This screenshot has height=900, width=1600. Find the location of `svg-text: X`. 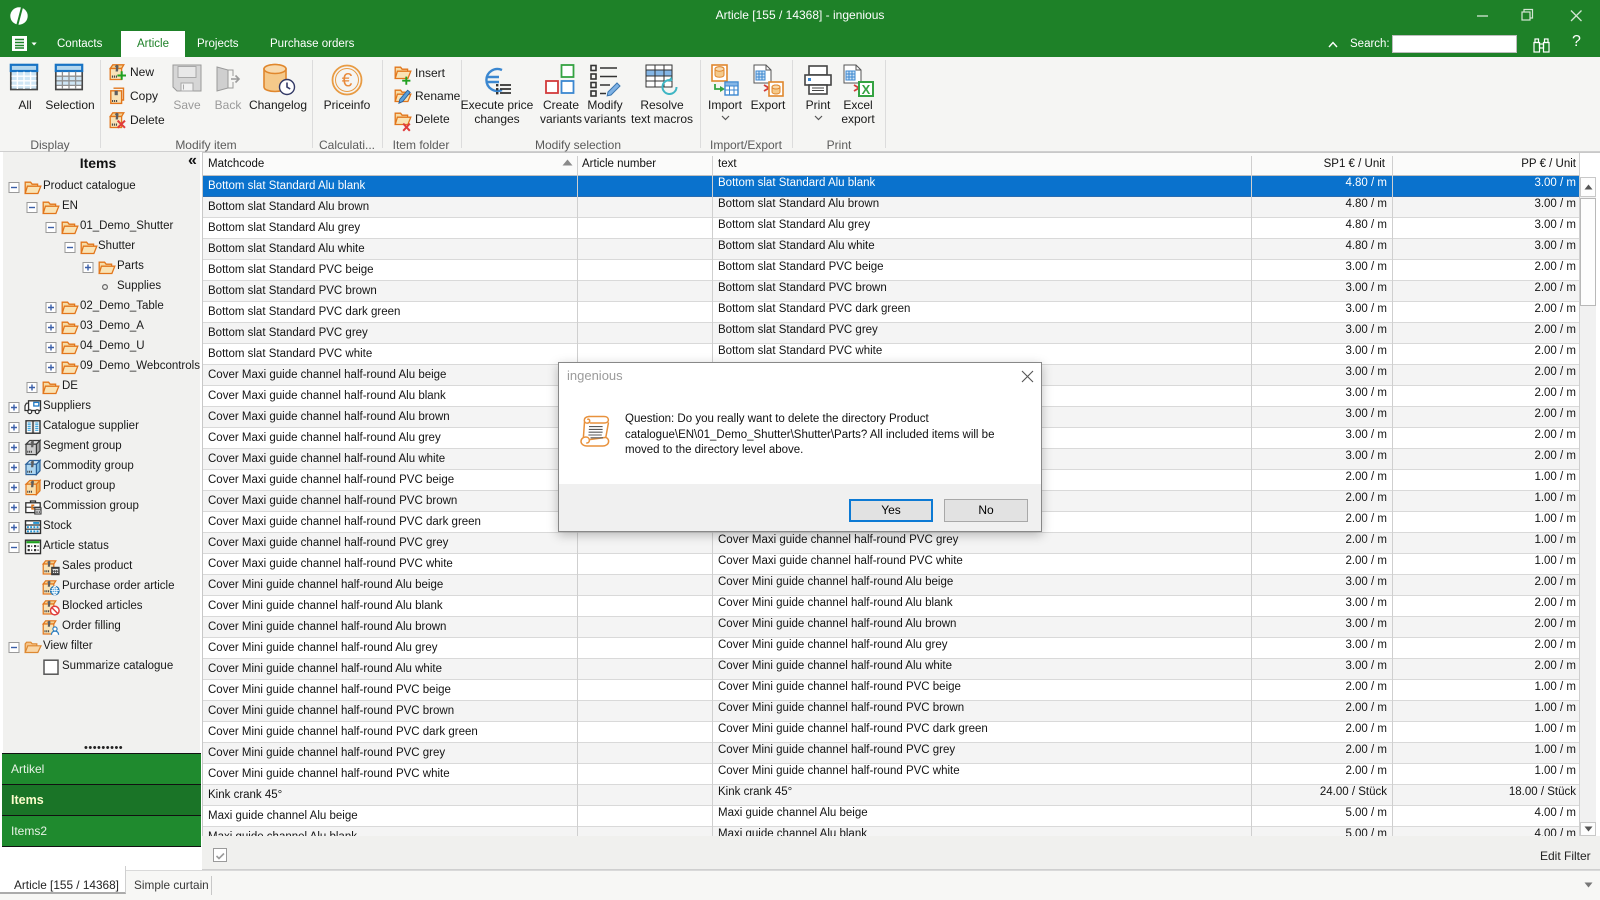

svg-text: X is located at coordinates (866, 89).